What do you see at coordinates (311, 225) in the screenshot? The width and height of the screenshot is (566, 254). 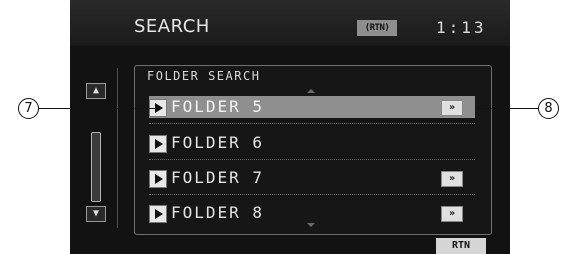 I see `scroll-down-indicator-icon` at bounding box center [311, 225].